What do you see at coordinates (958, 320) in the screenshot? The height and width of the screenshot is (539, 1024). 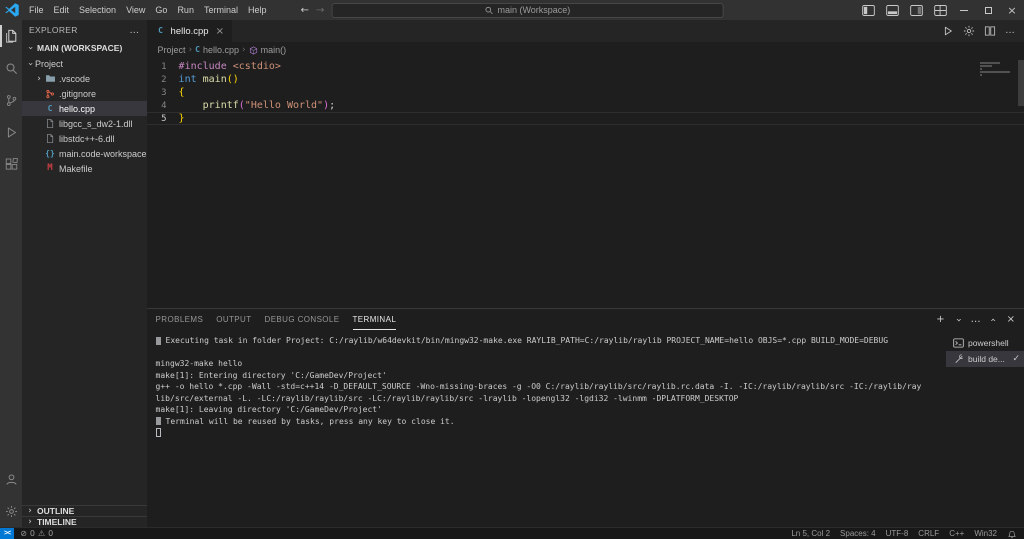 I see `launch-profile-dropdown-icon: ›` at bounding box center [958, 320].